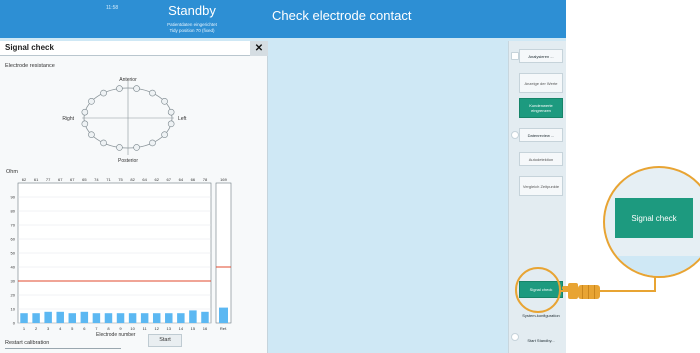  Describe the element at coordinates (96, 328) in the screenshot. I see `x-tick-label: 7` at that location.